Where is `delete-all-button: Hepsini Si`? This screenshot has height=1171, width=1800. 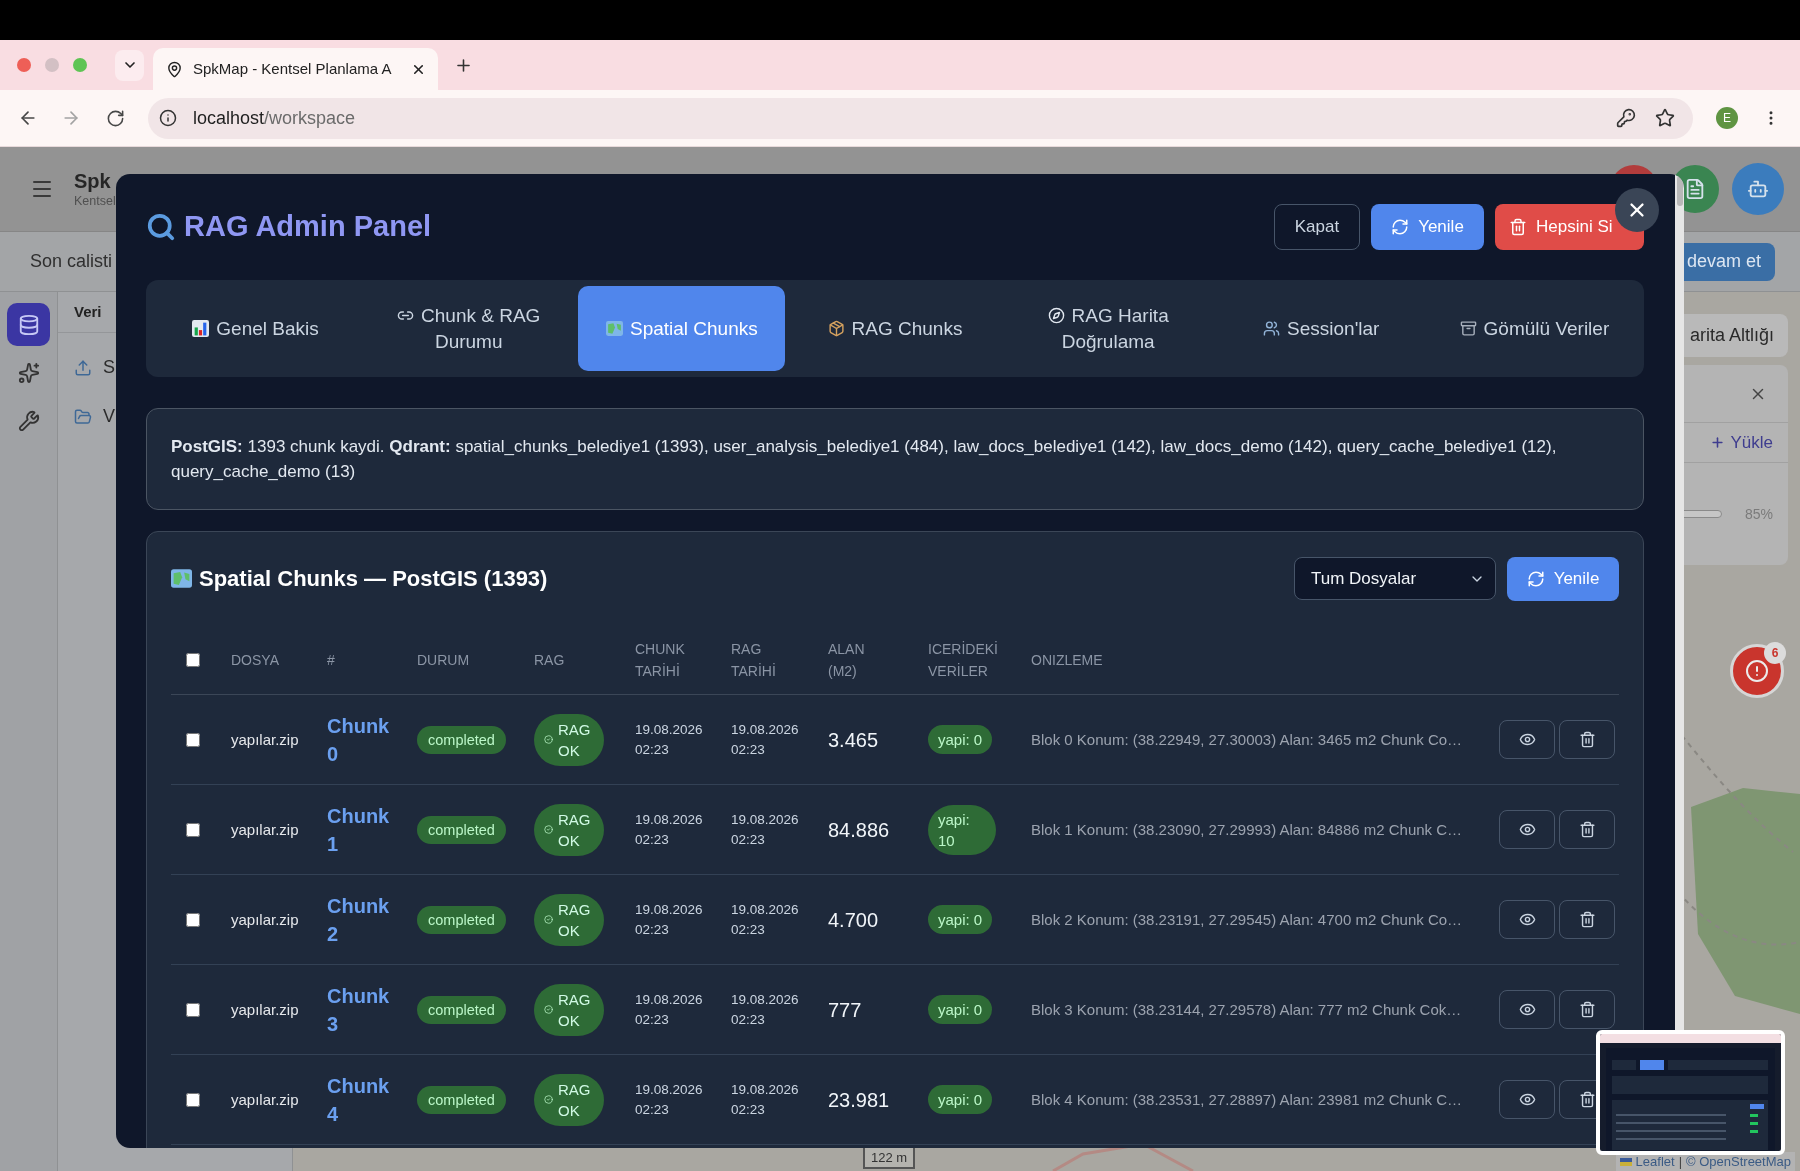
delete-all-button: Hepsini Si is located at coordinates (1569, 227).